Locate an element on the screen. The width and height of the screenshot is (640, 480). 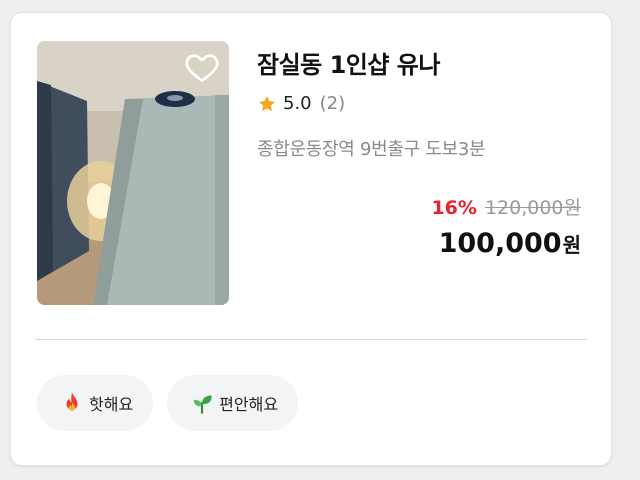
tag-hot: 핫해요 is located at coordinates (95, 403).